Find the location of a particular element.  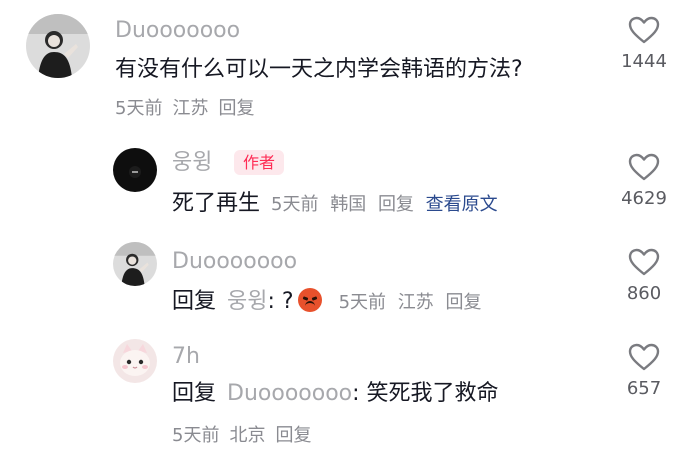

reply-location: 北京 is located at coordinates (247, 435).